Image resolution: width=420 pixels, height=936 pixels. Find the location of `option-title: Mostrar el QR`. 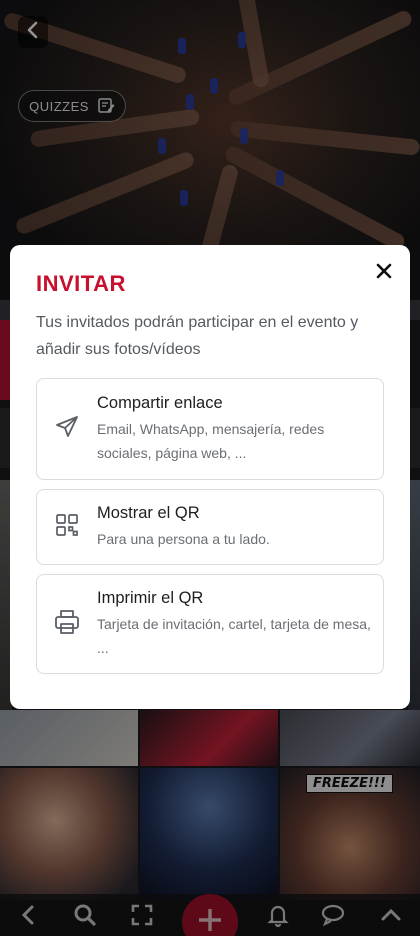

option-title: Mostrar el QR is located at coordinates (148, 512).